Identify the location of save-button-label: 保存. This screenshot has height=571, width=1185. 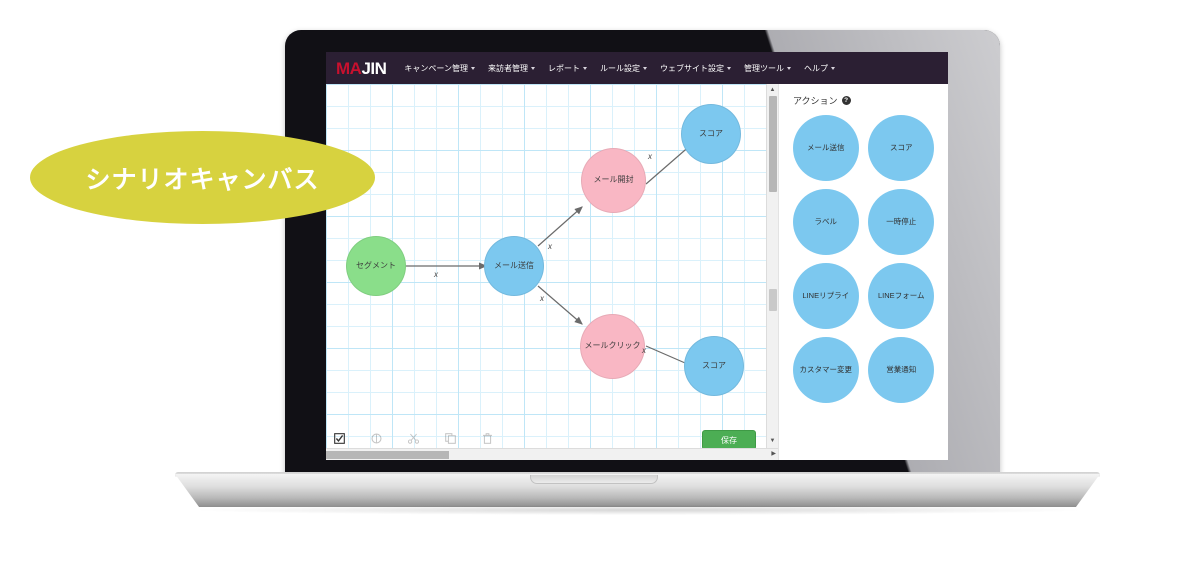
(729, 440).